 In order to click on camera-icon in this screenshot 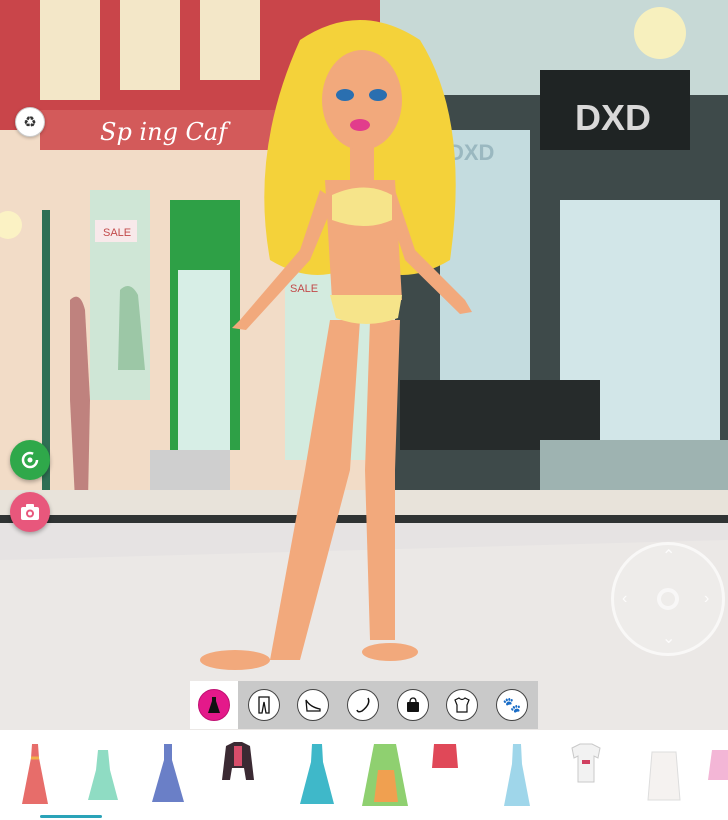, I will do `click(30, 512)`.